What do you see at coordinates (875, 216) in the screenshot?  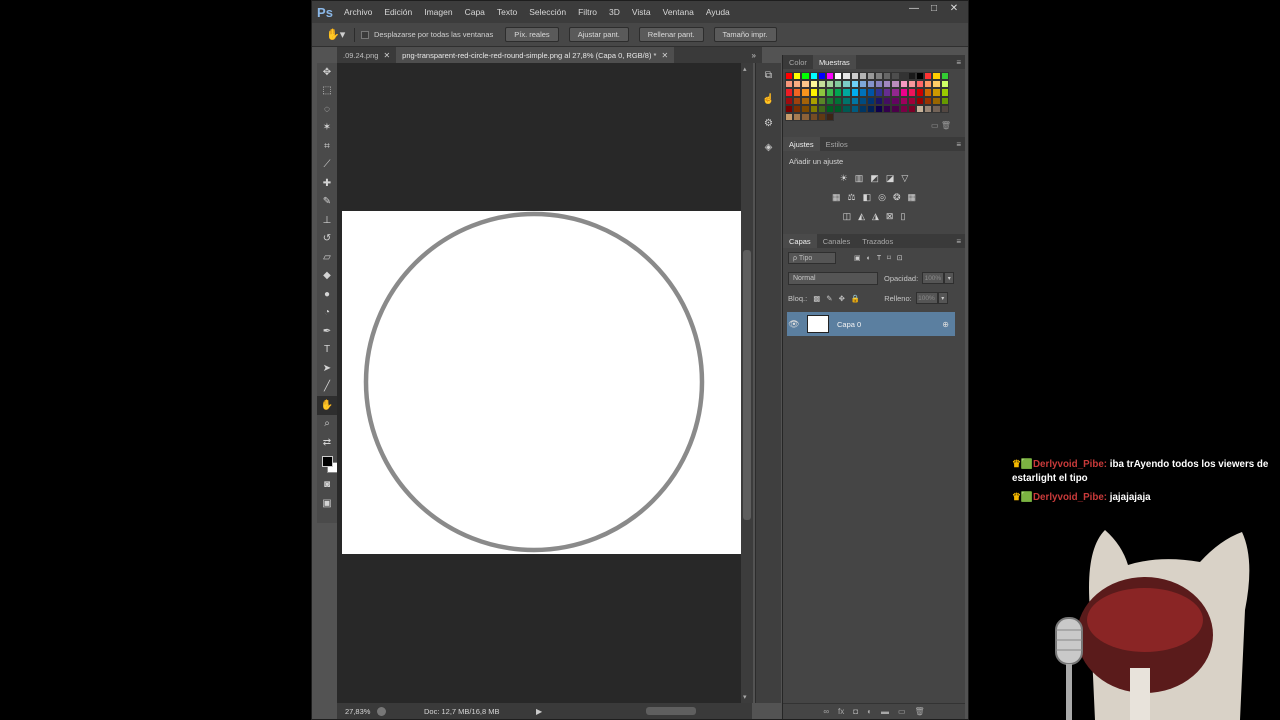 I see `threshold-icon: ◮` at bounding box center [875, 216].